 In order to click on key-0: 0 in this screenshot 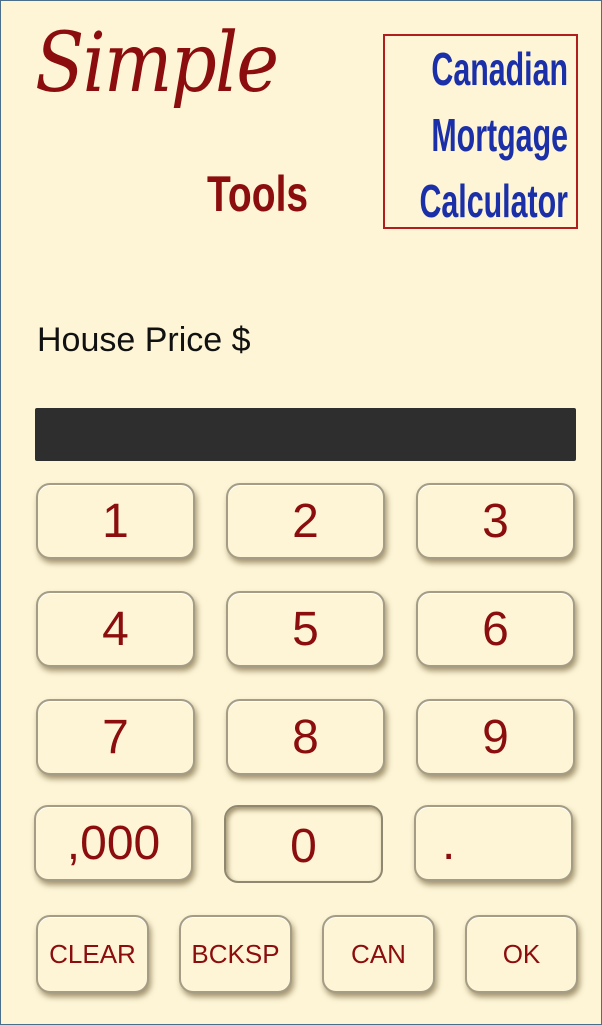, I will do `click(303, 844)`.